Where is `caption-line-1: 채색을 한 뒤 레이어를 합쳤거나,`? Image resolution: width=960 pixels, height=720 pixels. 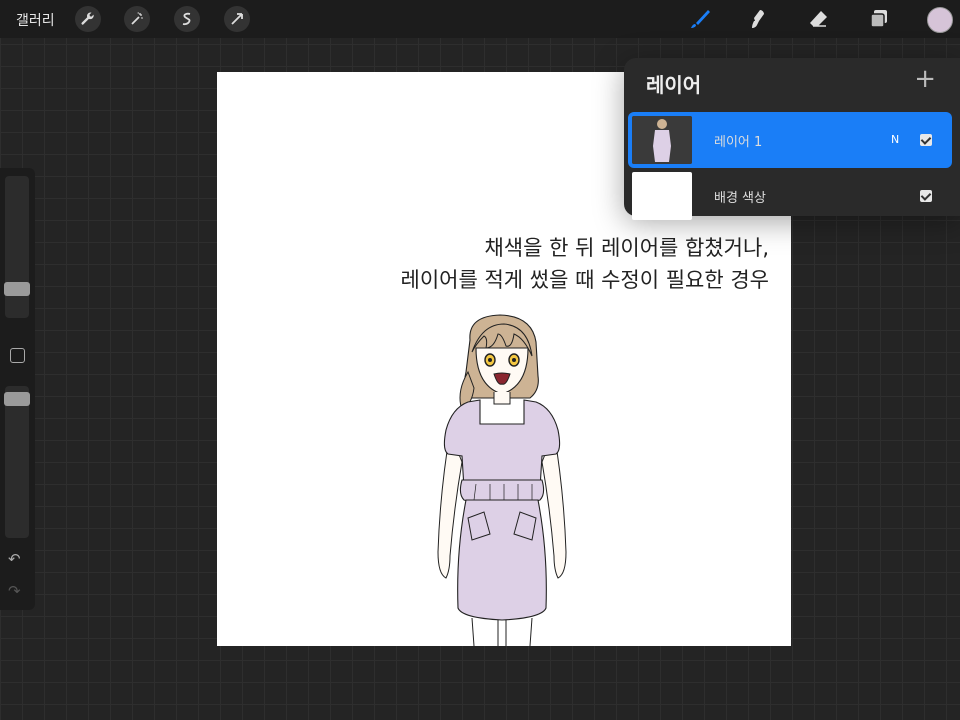 caption-line-1: 채색을 한 뒤 레이어를 합쳤거나, is located at coordinates (626, 248).